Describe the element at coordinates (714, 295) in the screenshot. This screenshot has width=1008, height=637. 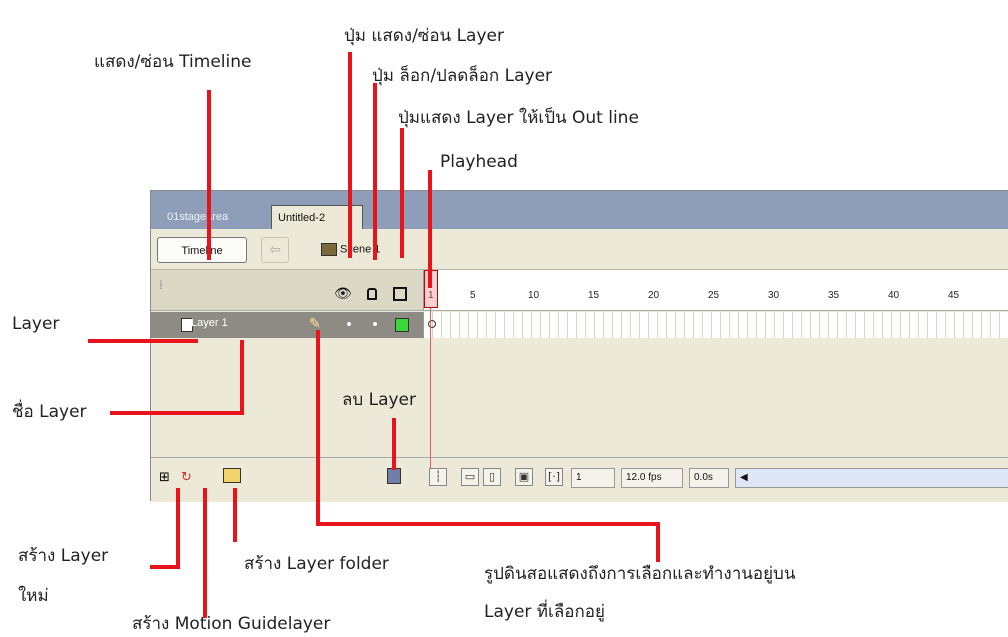
I see `frame-tick: 25` at that location.